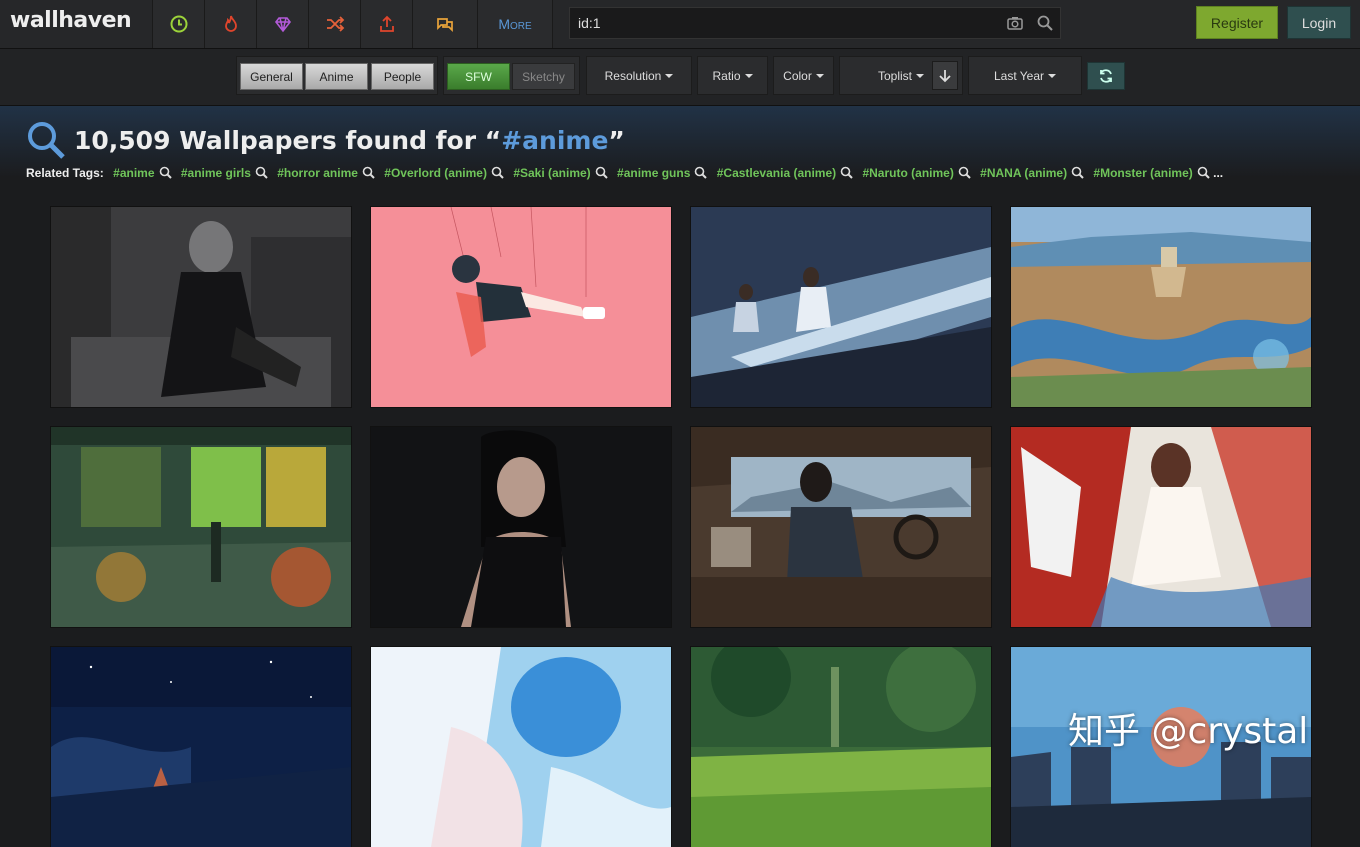 The height and width of the screenshot is (847, 1360). I want to click on purity-sfw: SFW, so click(478, 76).